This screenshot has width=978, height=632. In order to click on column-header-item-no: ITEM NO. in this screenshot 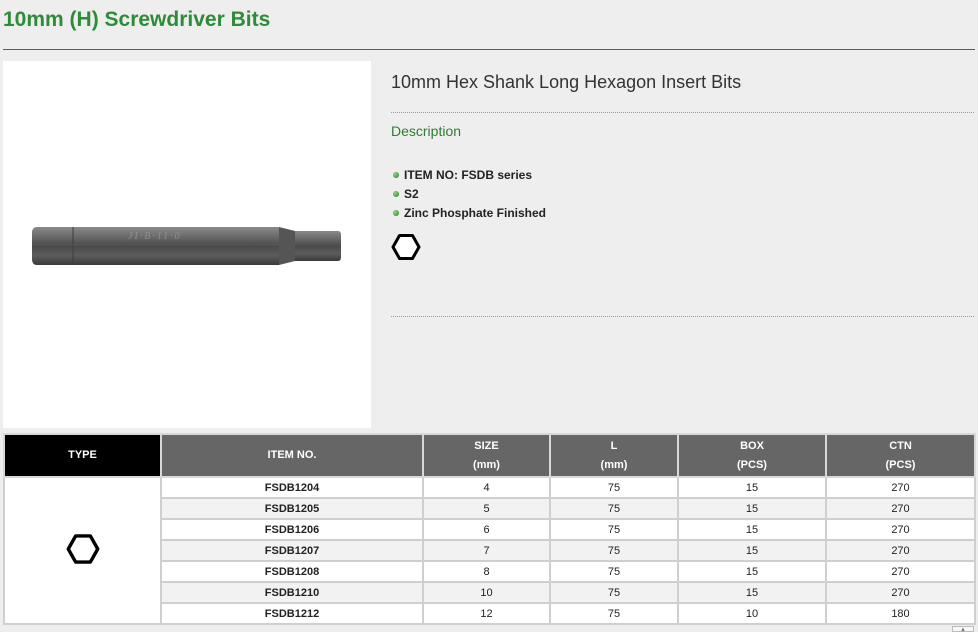, I will do `click(292, 455)`.